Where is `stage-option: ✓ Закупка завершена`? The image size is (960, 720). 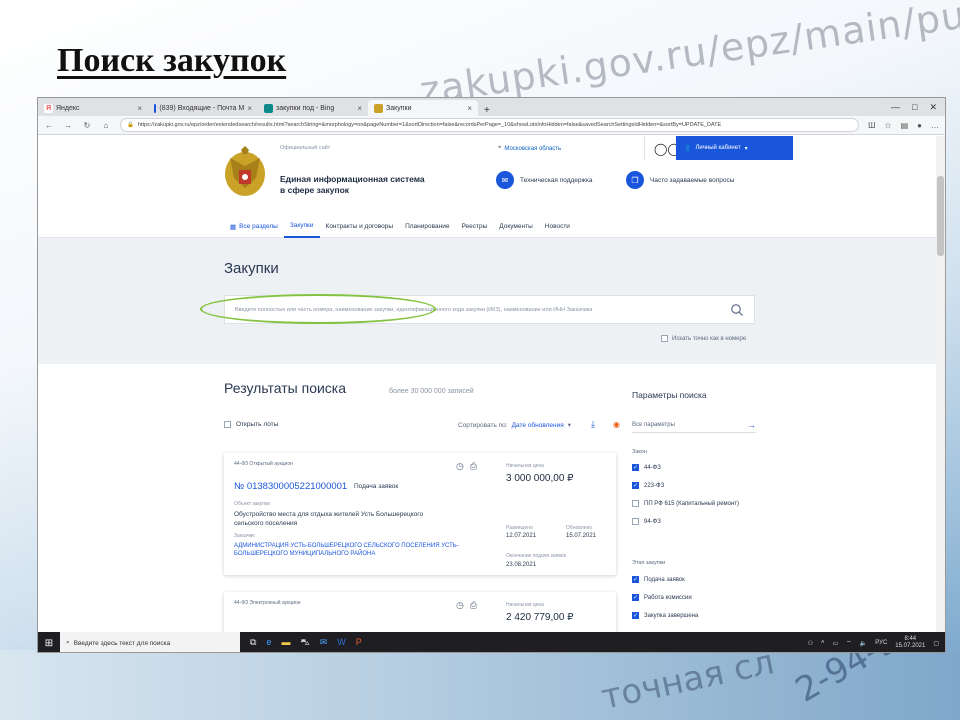
stage-option: ✓ Закупка завершена is located at coordinates (665, 615).